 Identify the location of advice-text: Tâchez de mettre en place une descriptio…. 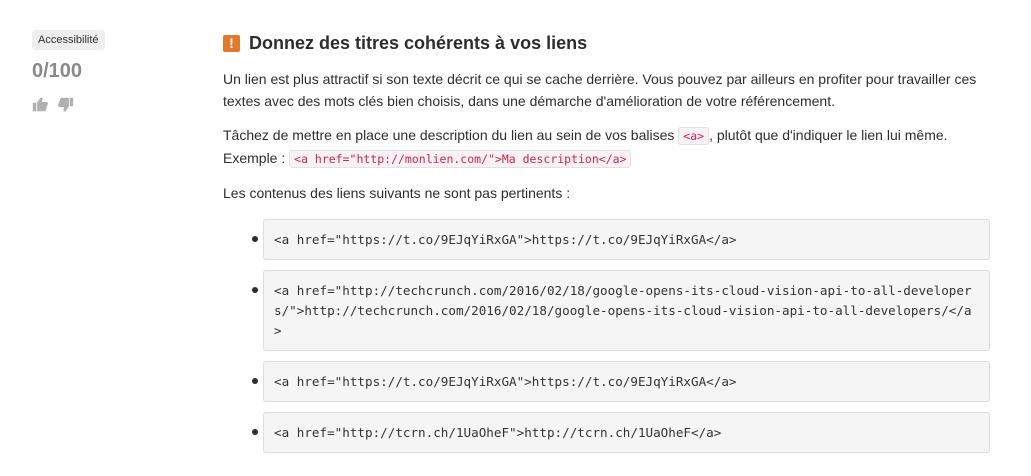
(451, 135).